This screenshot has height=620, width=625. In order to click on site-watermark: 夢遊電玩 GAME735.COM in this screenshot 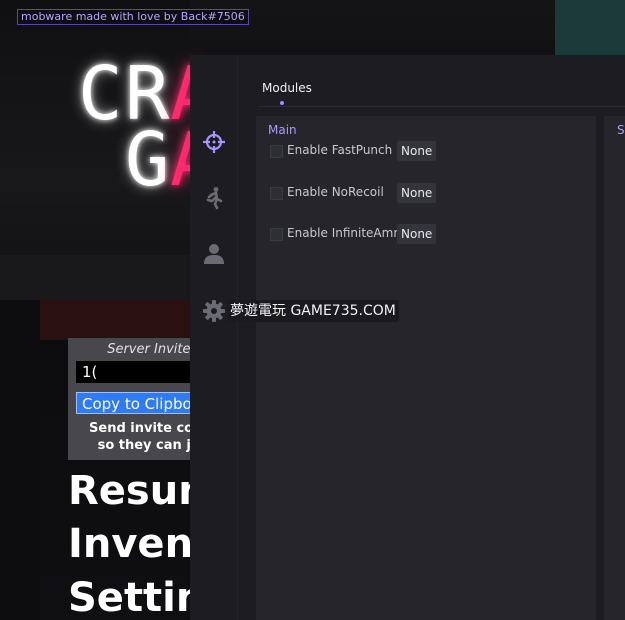, I will do `click(313, 311)`.